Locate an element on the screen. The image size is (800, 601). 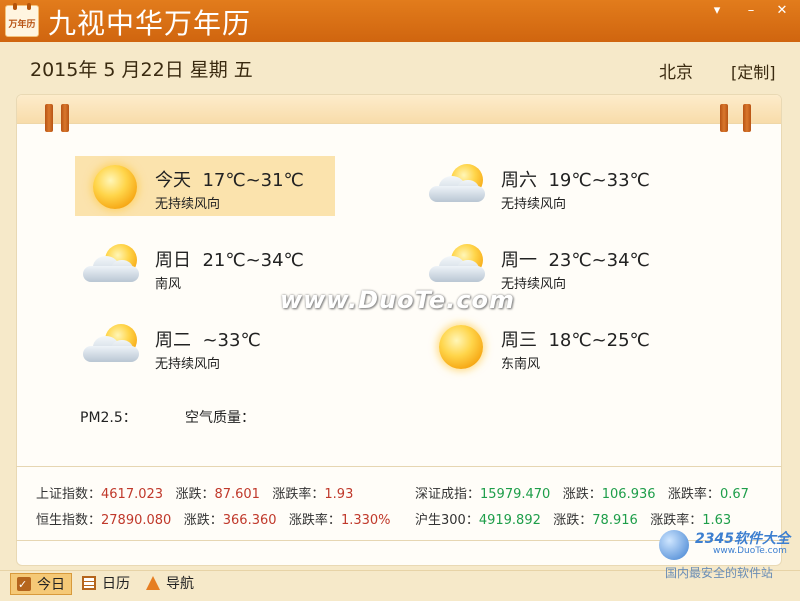
forecast-item: 周六 19℃~33℃ 无持续风向 is located at coordinates (551, 186).